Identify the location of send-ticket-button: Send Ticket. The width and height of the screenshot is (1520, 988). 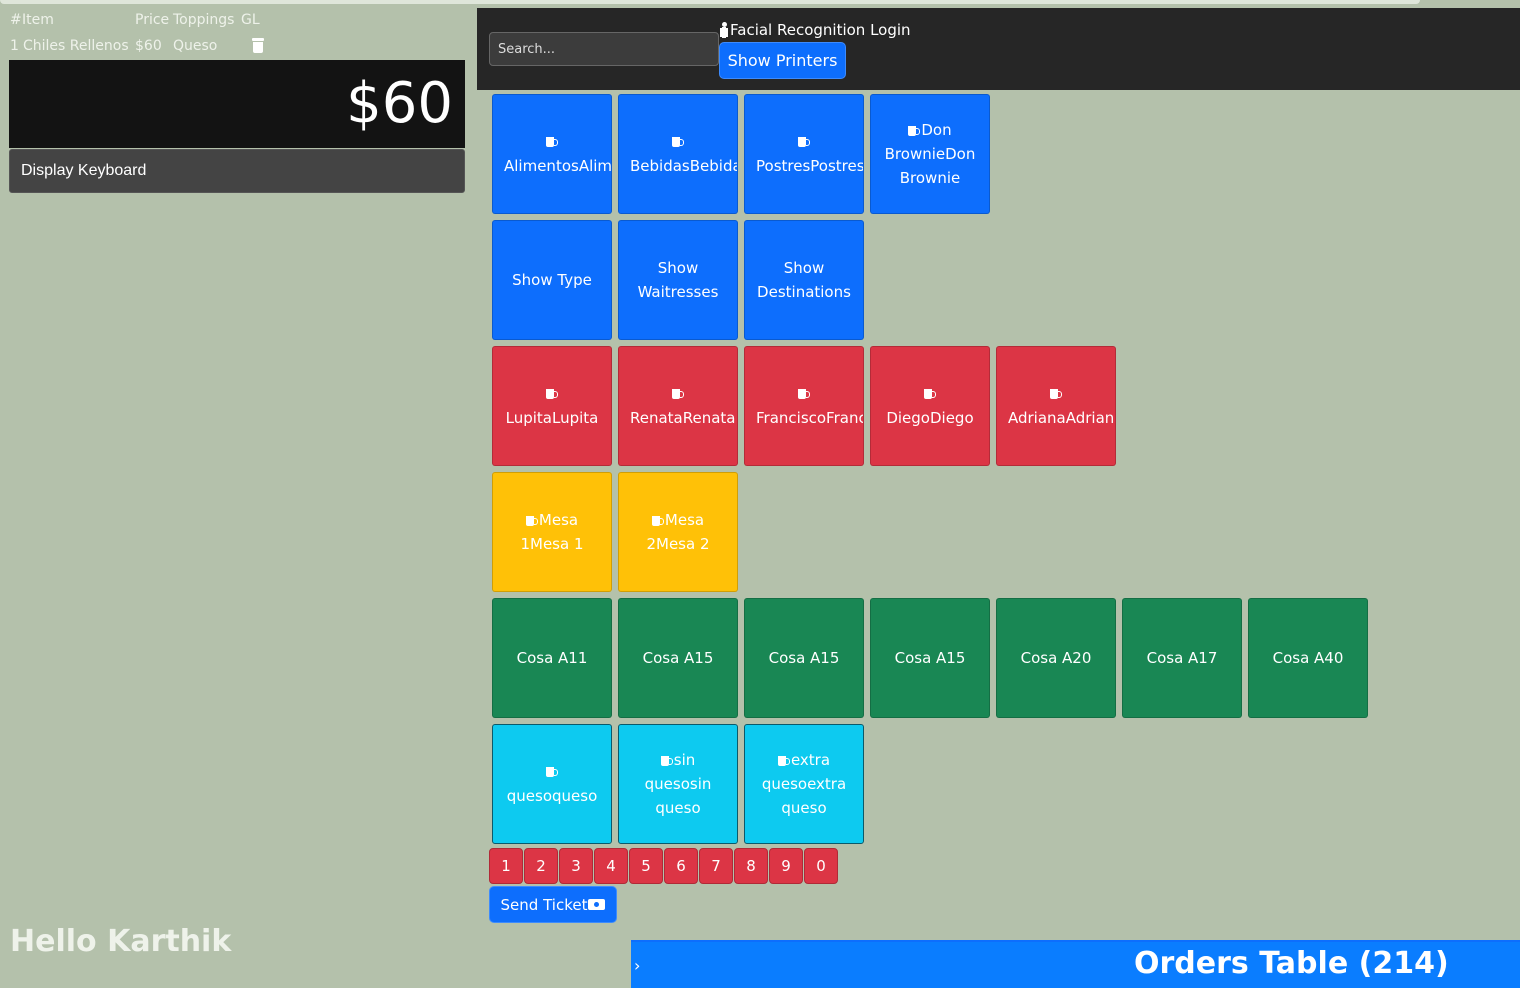
(553, 904).